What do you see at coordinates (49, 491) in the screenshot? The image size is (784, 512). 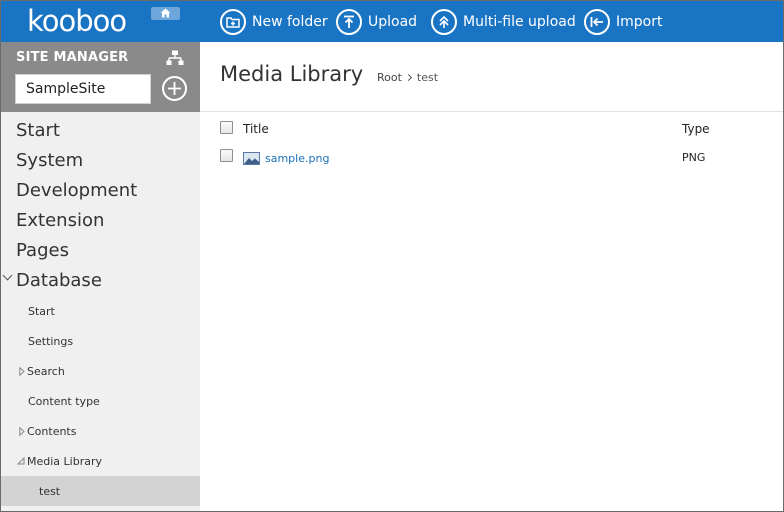 I see `nav-subitem-test: test` at bounding box center [49, 491].